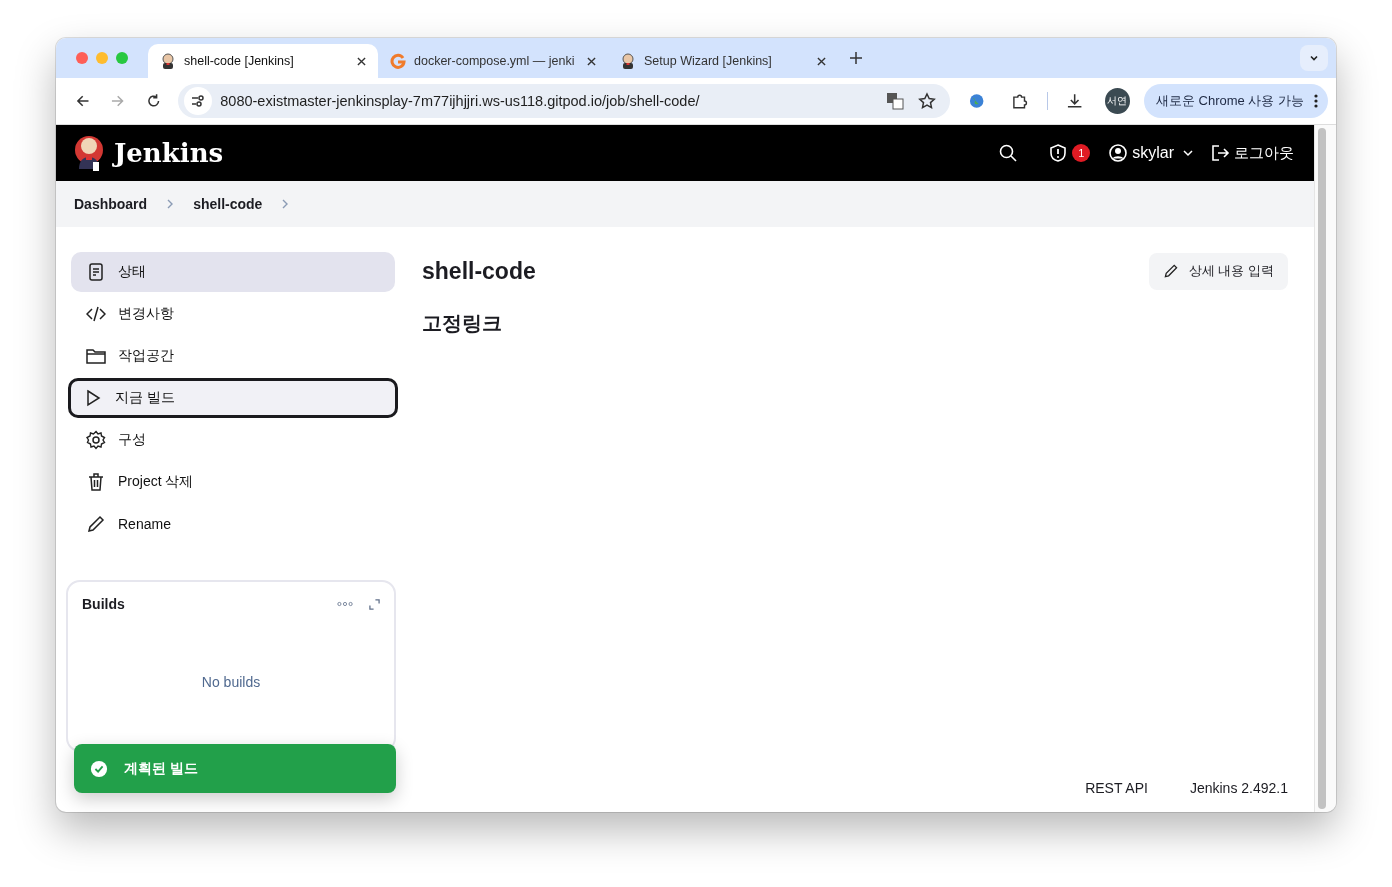 The height and width of the screenshot is (887, 1392). I want to click on trash-icon, so click(96, 482).